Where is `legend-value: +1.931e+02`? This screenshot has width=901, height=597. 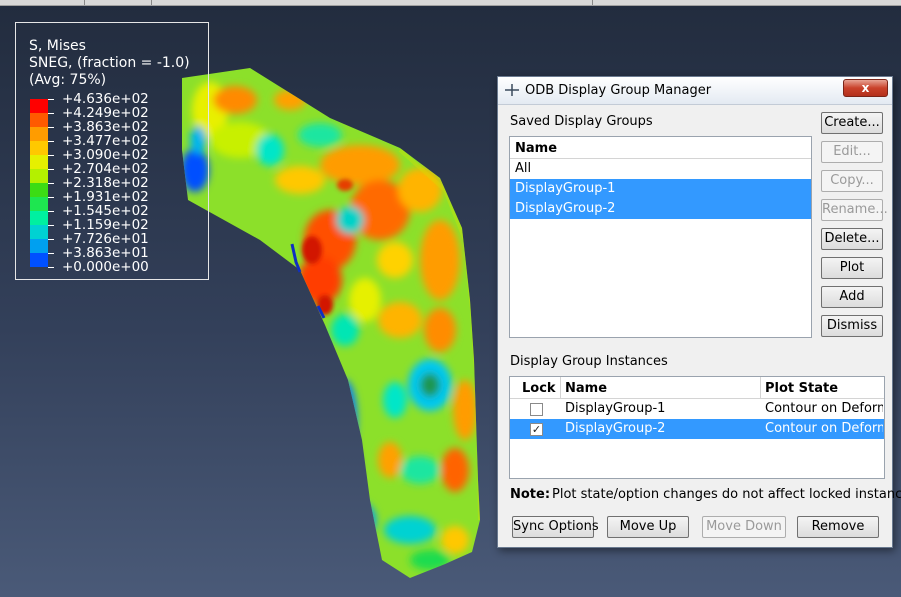 legend-value: +1.931e+02 is located at coordinates (105, 197).